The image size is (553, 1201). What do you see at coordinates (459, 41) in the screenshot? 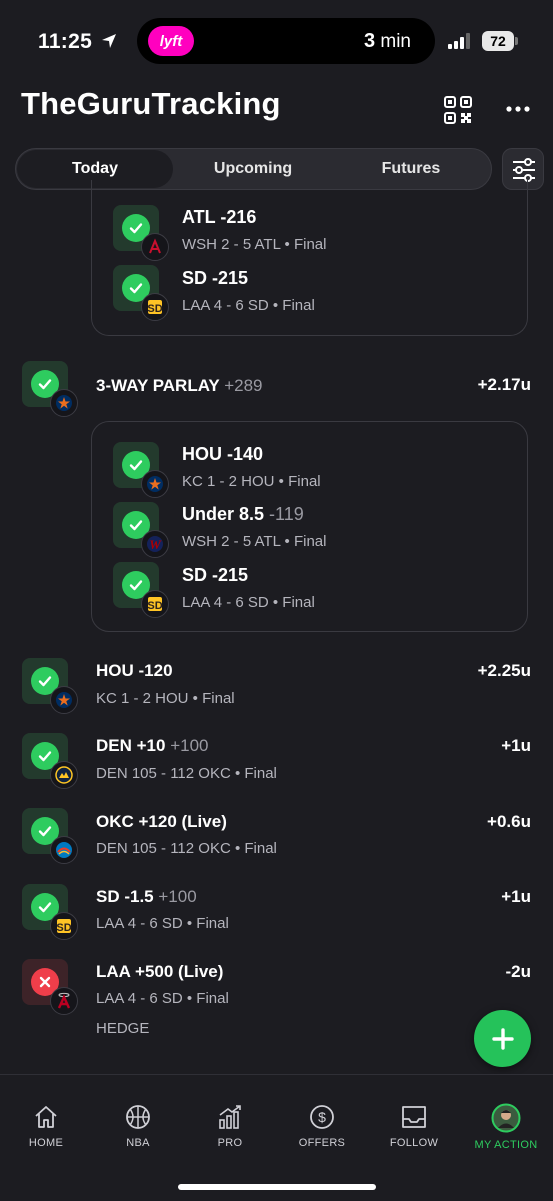
I see `signal-icon` at bounding box center [459, 41].